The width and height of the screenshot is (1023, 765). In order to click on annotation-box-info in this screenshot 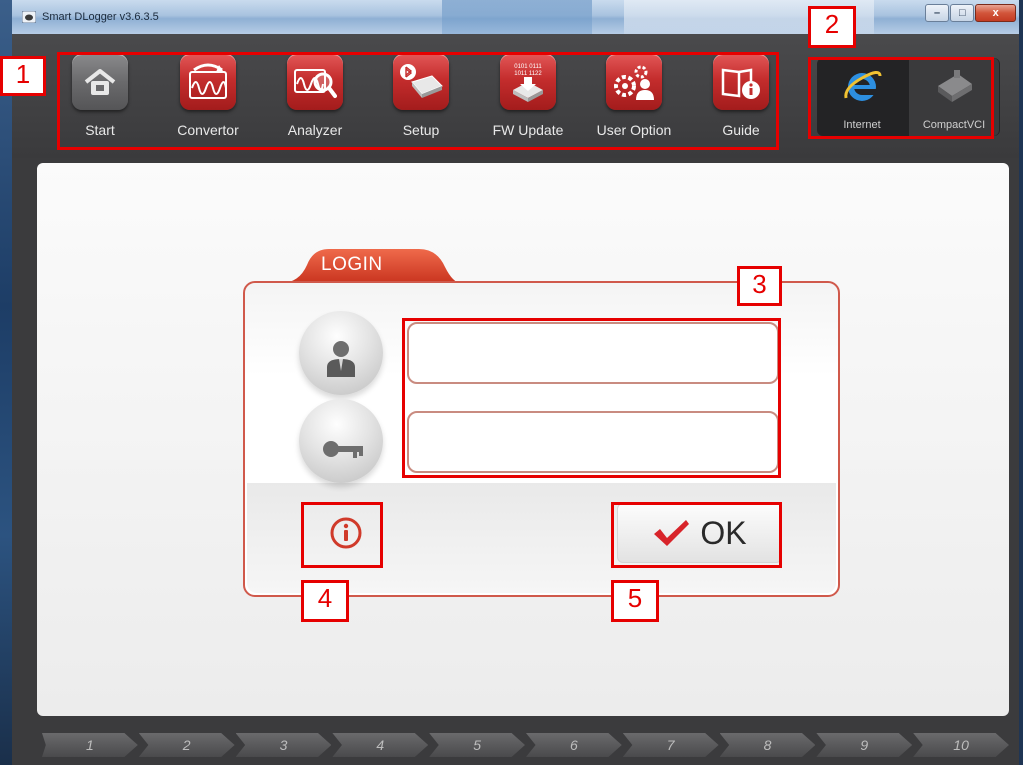, I will do `click(342, 535)`.